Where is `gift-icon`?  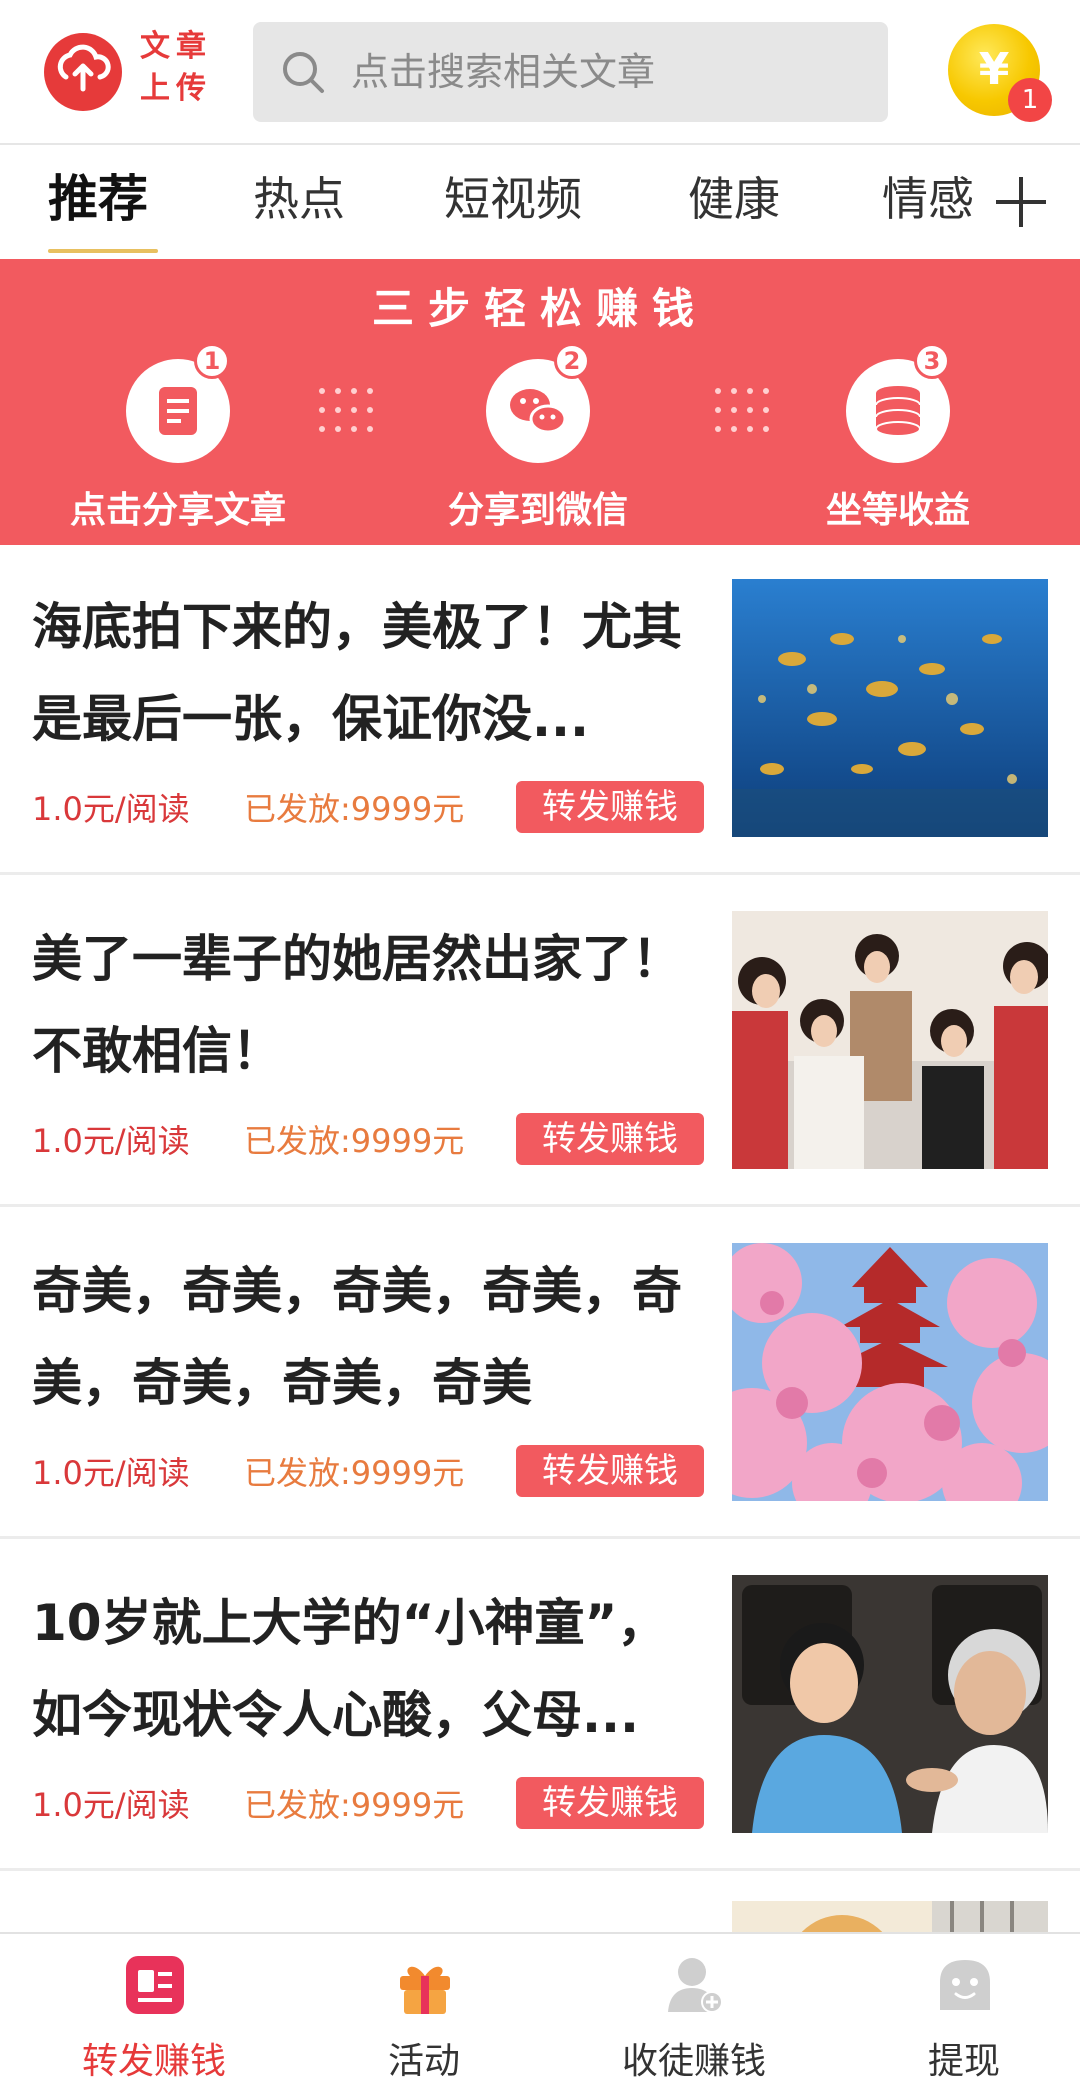 gift-icon is located at coordinates (425, 1990).